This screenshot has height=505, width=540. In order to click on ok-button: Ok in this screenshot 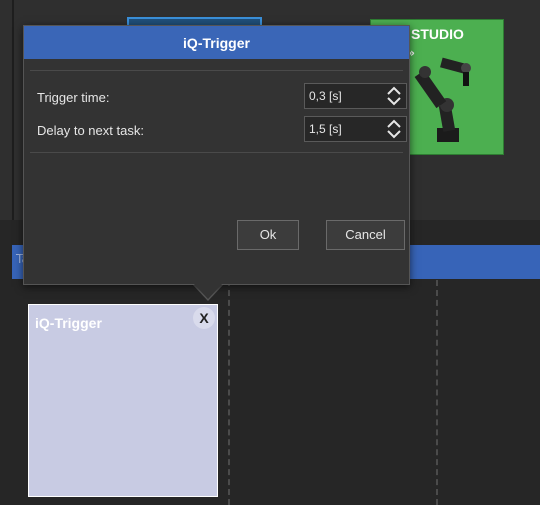, I will do `click(268, 235)`.